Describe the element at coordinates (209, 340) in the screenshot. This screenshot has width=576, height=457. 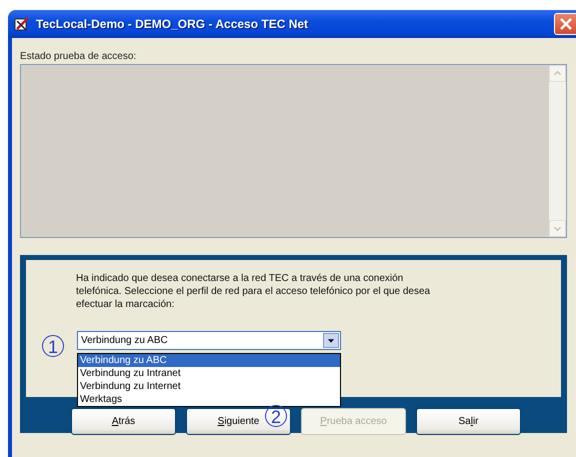
I see `profile-dropdown: Verbindung zu ABC` at that location.